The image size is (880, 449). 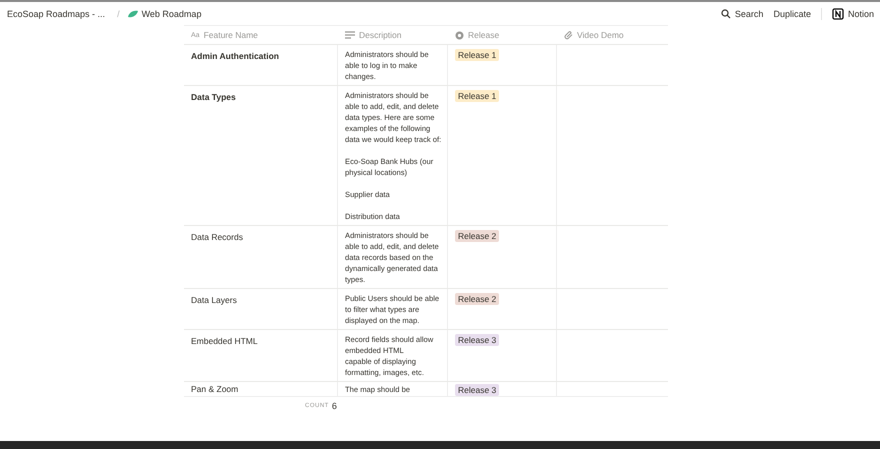 What do you see at coordinates (853, 14) in the screenshot?
I see `toolbar-button: Notion` at bounding box center [853, 14].